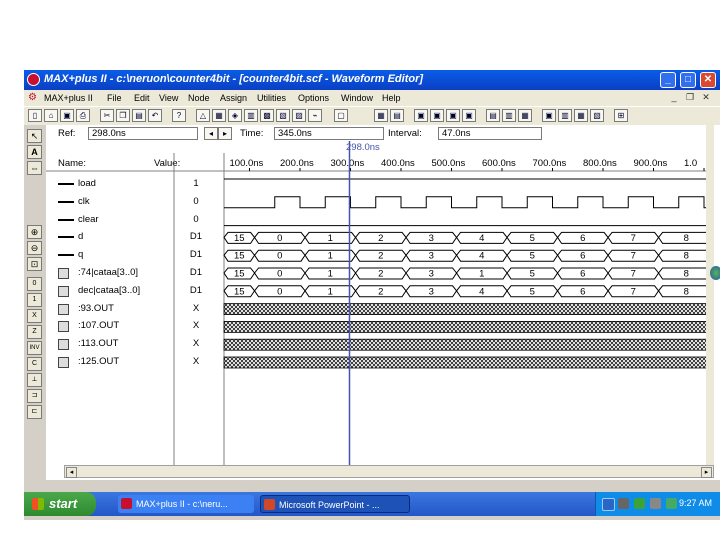 The height and width of the screenshot is (540, 720). I want to click on signal-name-4: q, so click(80, 254).